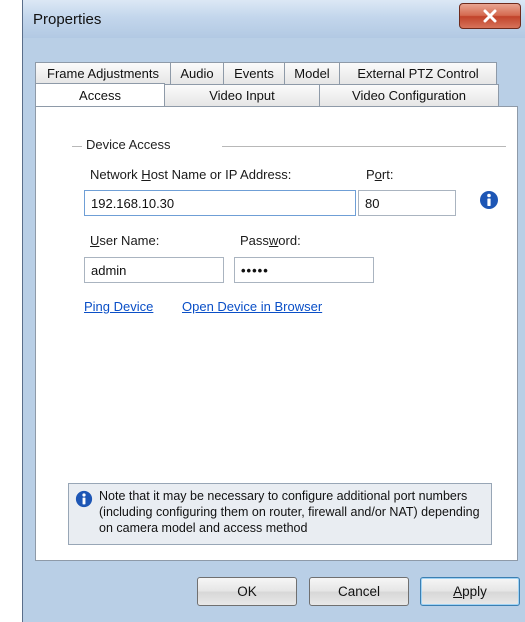  What do you see at coordinates (289, 240) in the screenshot?
I see `password-label-post: ord:` at bounding box center [289, 240].